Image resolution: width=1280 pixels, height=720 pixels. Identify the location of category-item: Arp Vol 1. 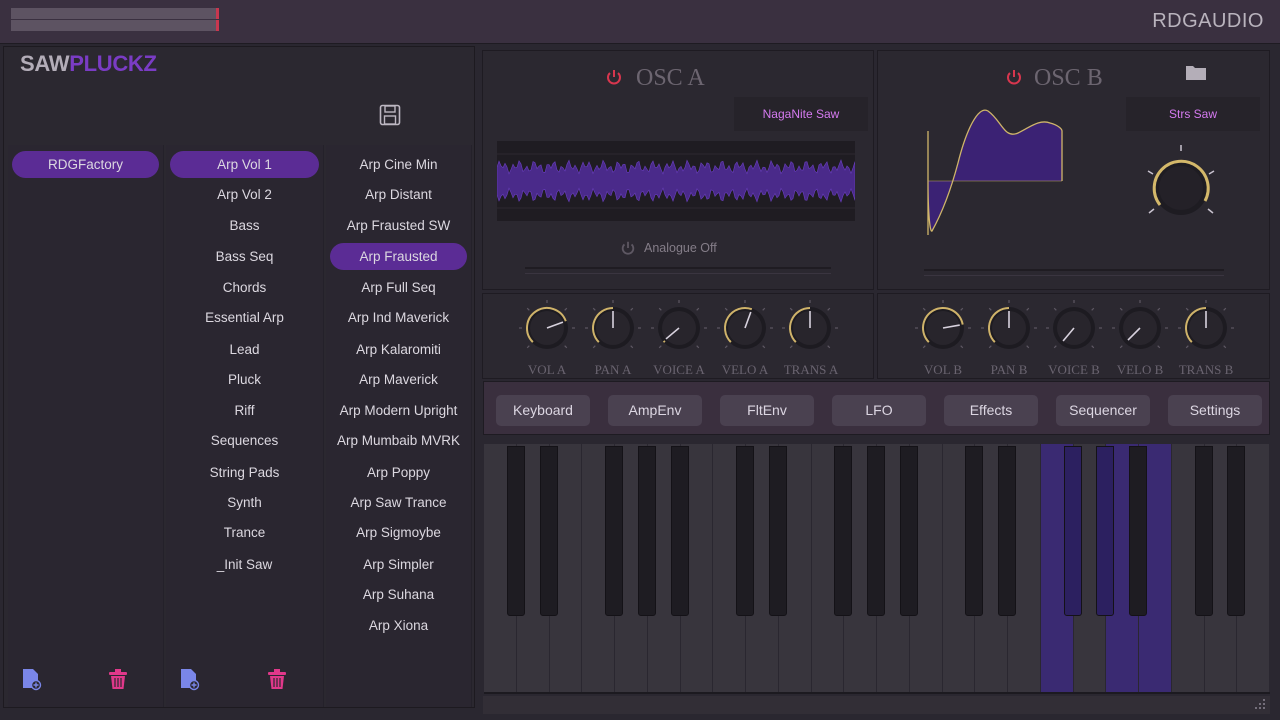
(244, 164).